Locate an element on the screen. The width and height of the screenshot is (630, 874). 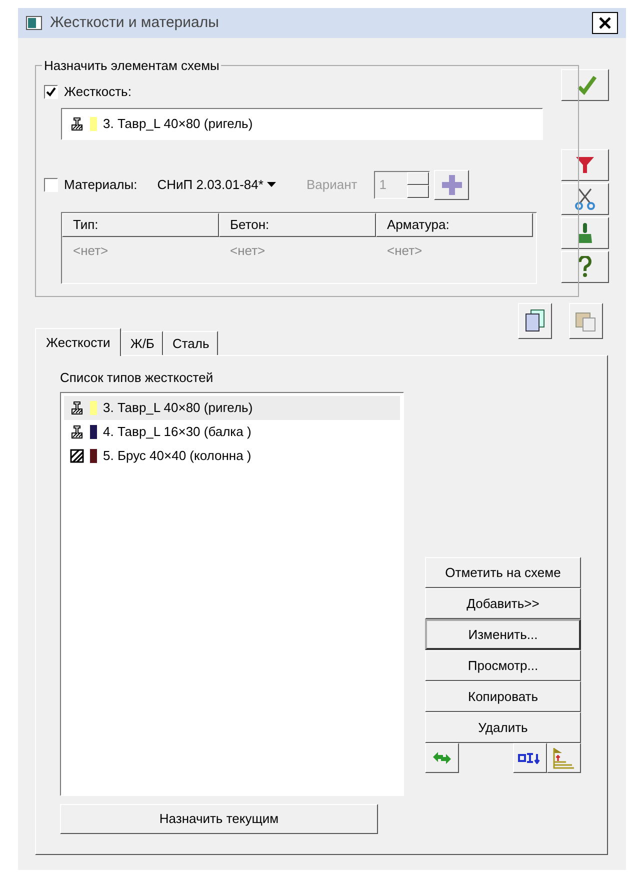
add-button is located at coordinates (452, 185).